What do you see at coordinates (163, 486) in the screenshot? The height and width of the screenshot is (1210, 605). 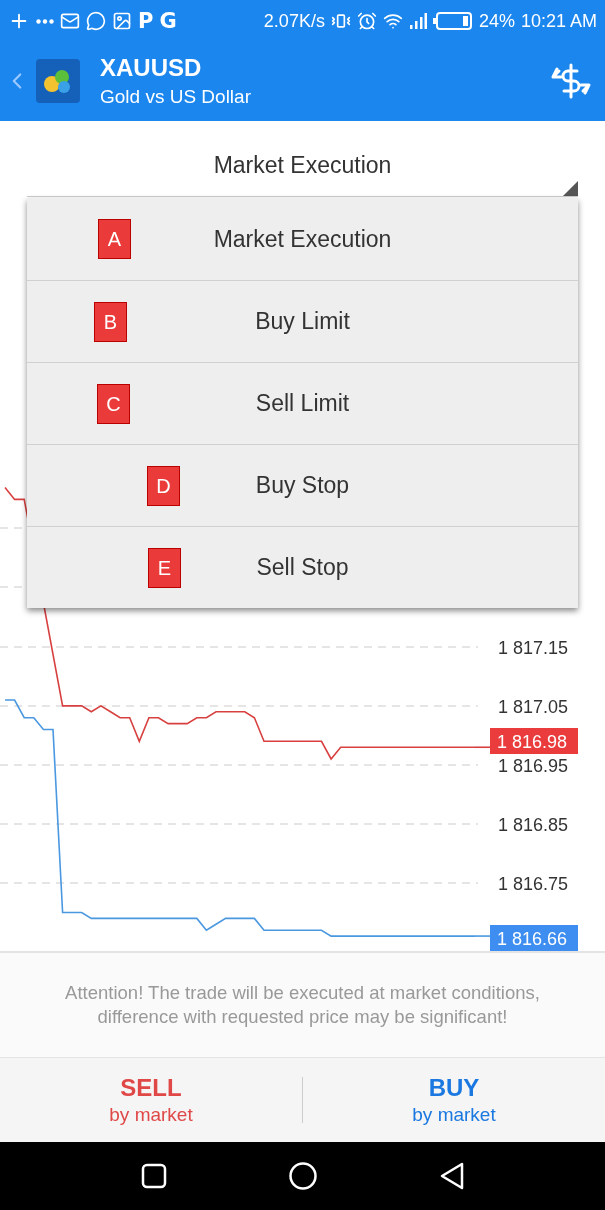 I see `annotation-marker: D` at bounding box center [163, 486].